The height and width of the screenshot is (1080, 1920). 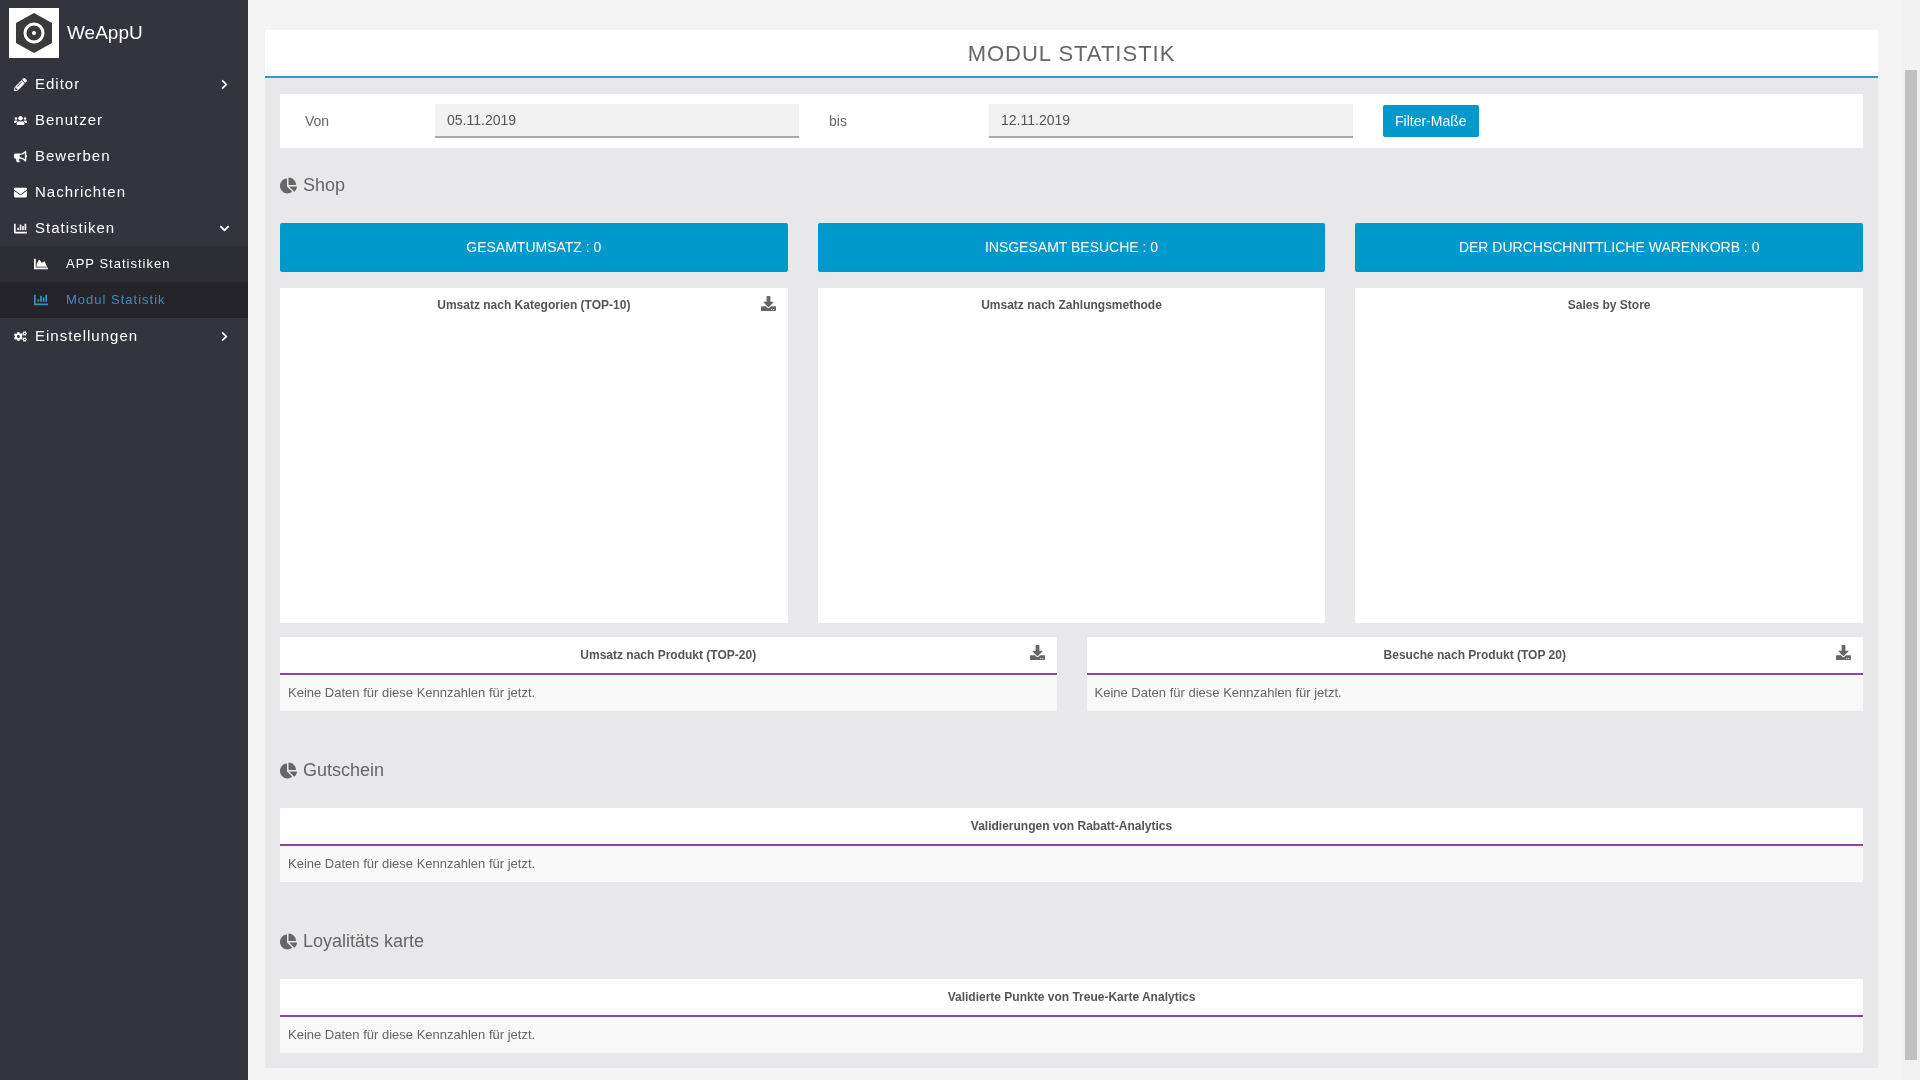 I want to click on section-title: Shop, so click(x=324, y=185).